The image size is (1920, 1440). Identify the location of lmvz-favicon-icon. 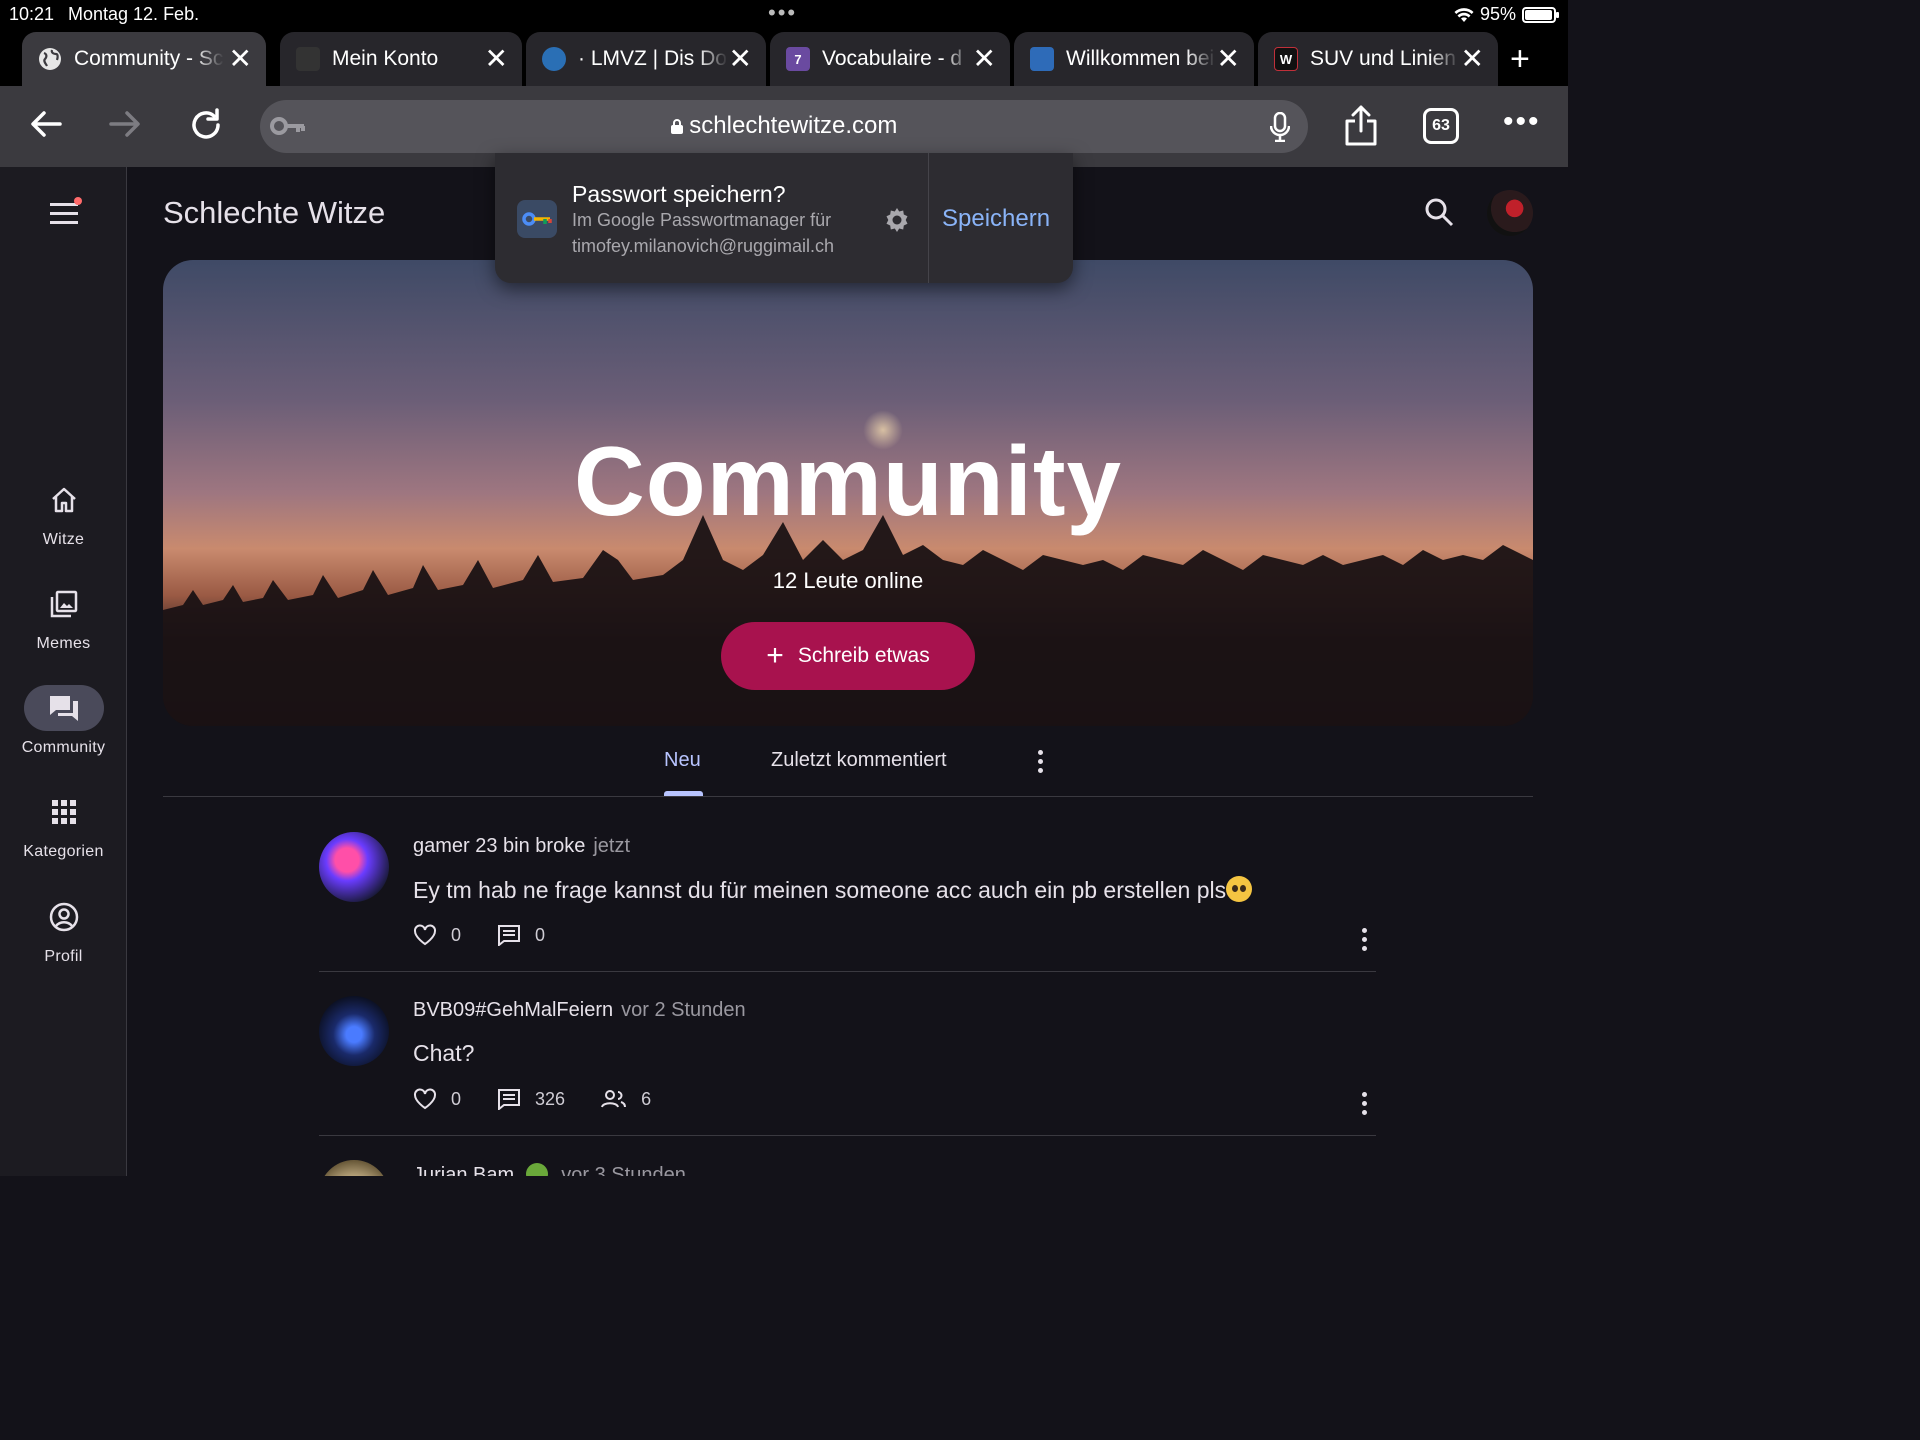
(554, 59).